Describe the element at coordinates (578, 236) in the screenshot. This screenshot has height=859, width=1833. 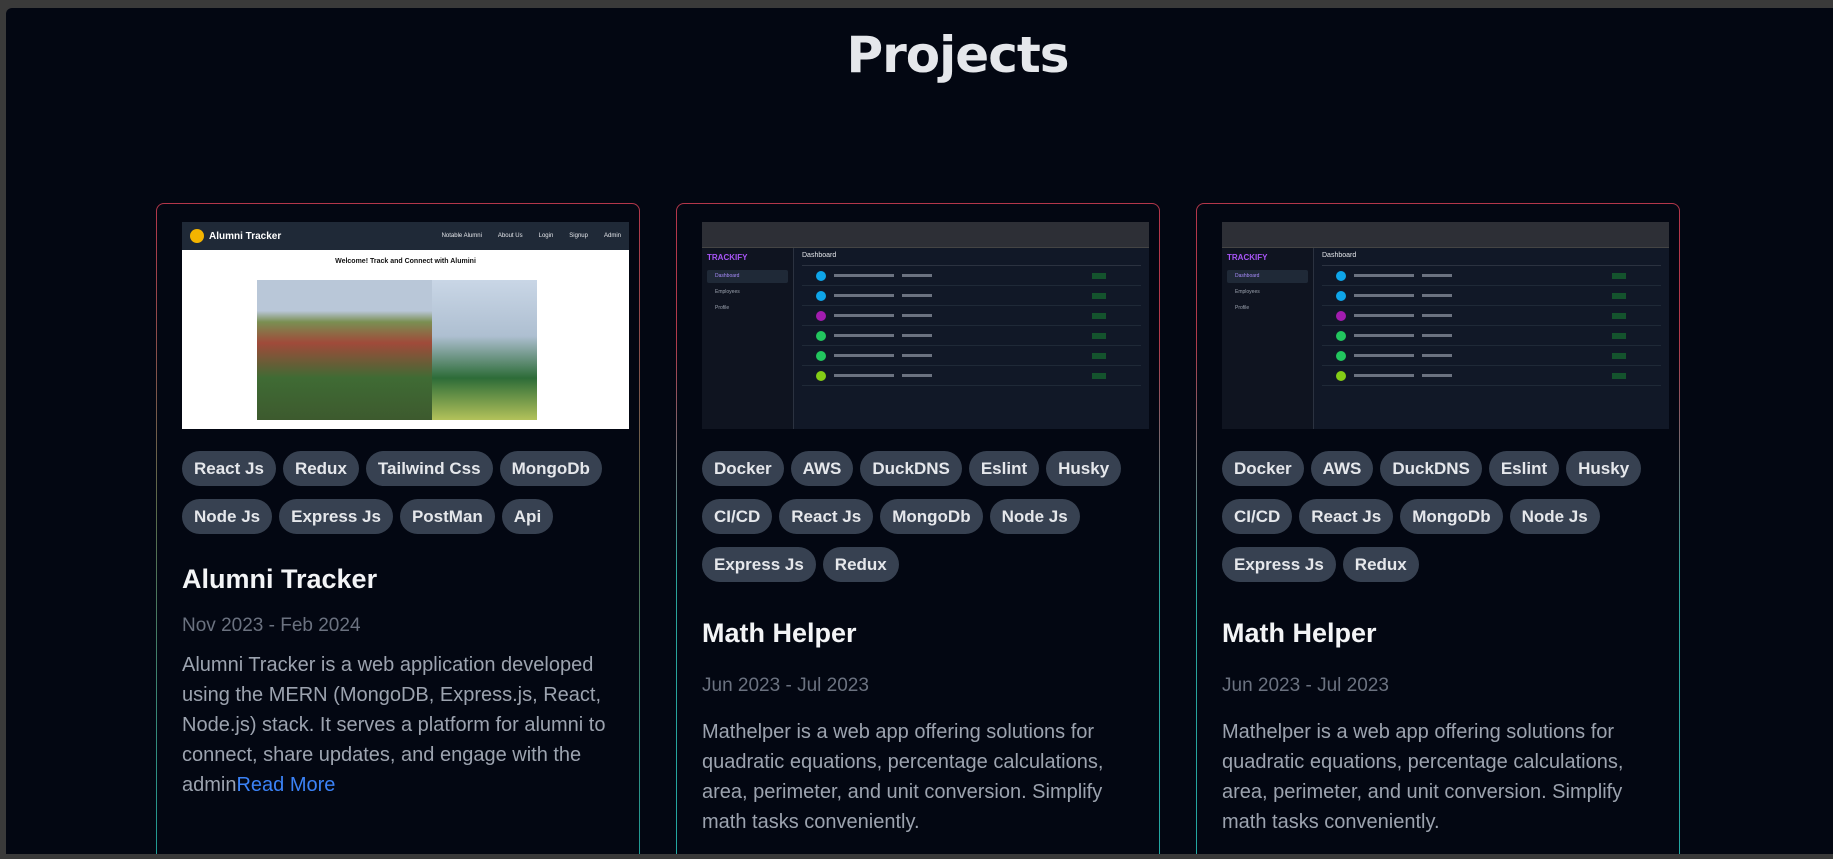
I see `nav-link: Signup` at that location.